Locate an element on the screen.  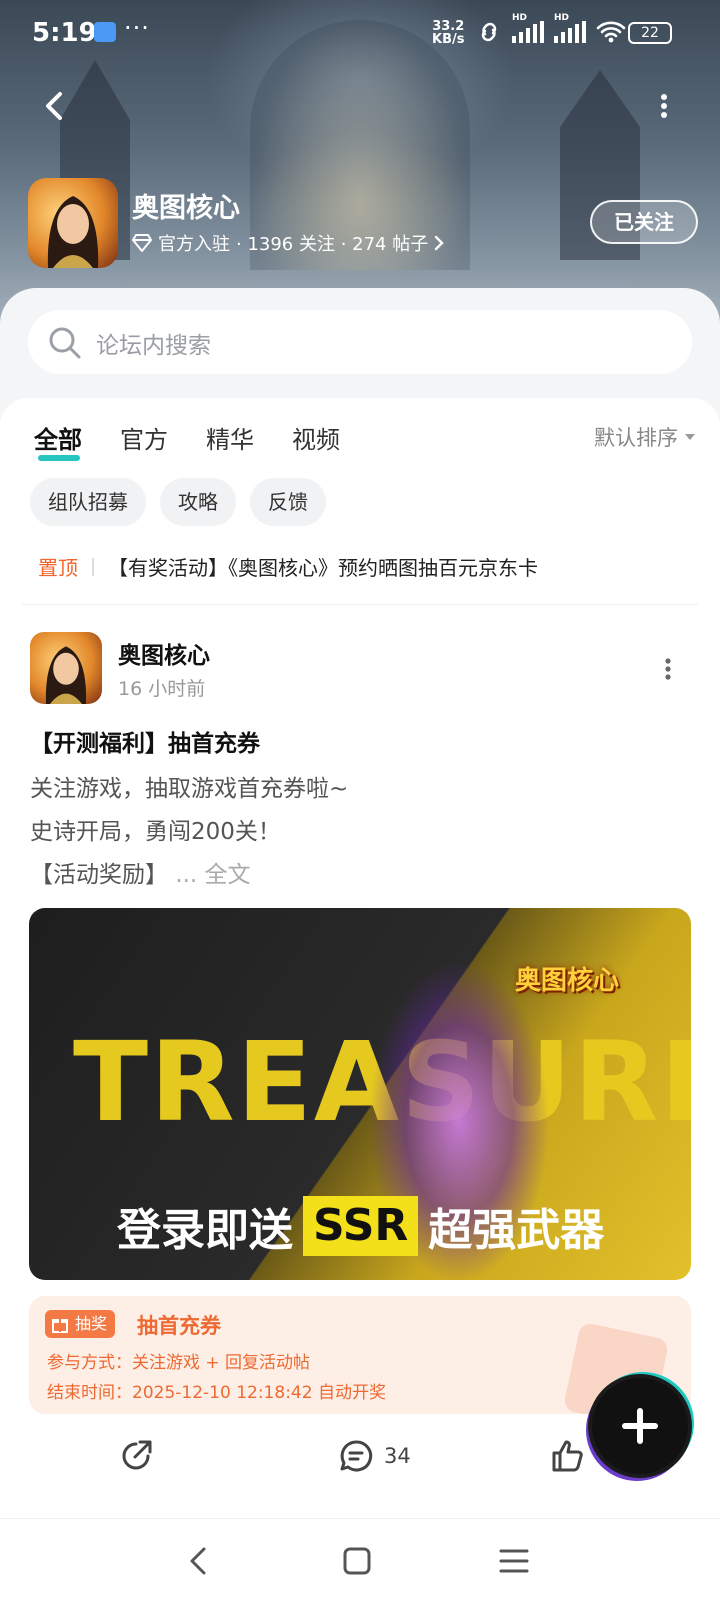
lottery-end-time: 结束时间：2025-12-10 12:18:42 自动开奖 is located at coordinates (216, 1393).